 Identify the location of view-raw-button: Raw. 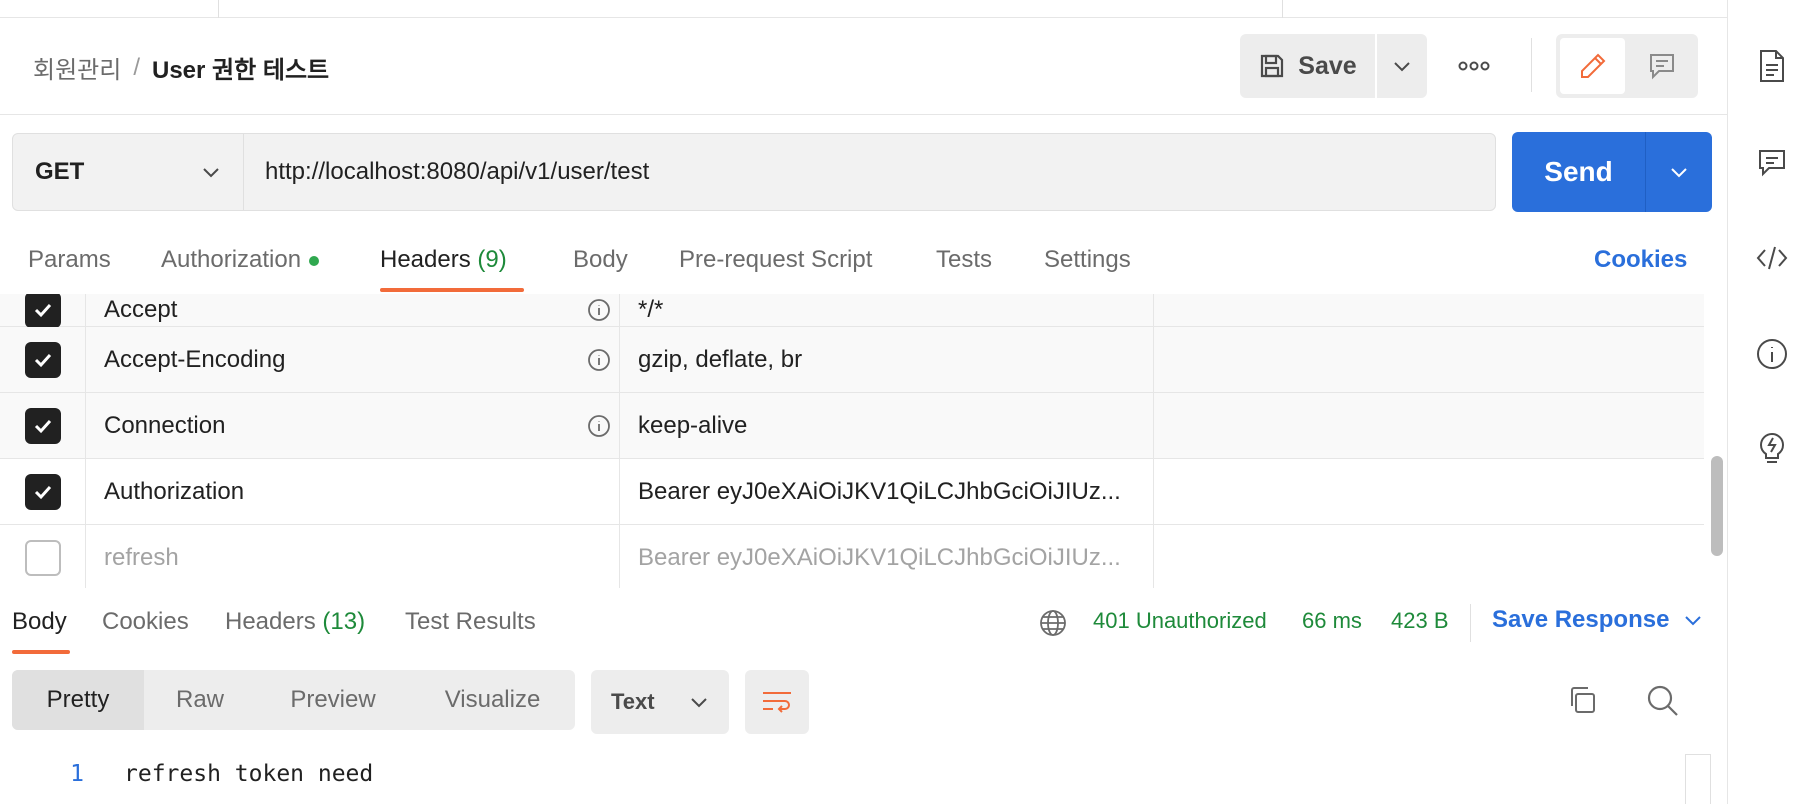
(200, 700).